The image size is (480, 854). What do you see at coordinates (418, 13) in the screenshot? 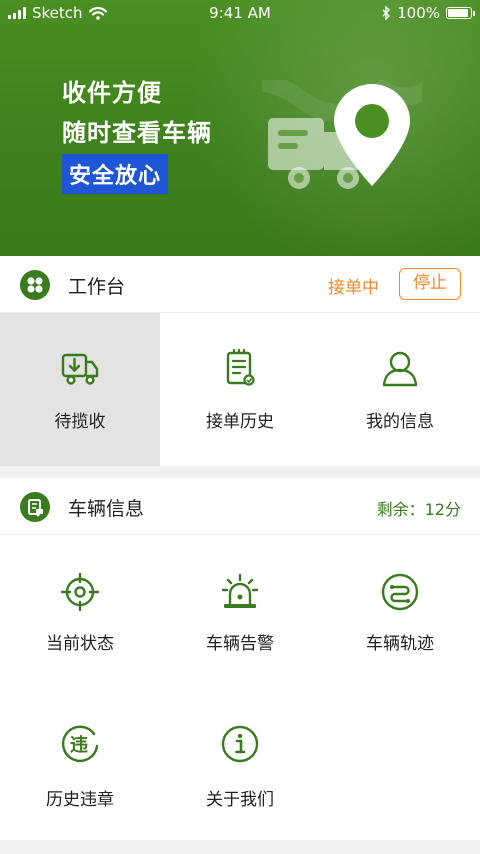
I see `battery-percent: 100%` at bounding box center [418, 13].